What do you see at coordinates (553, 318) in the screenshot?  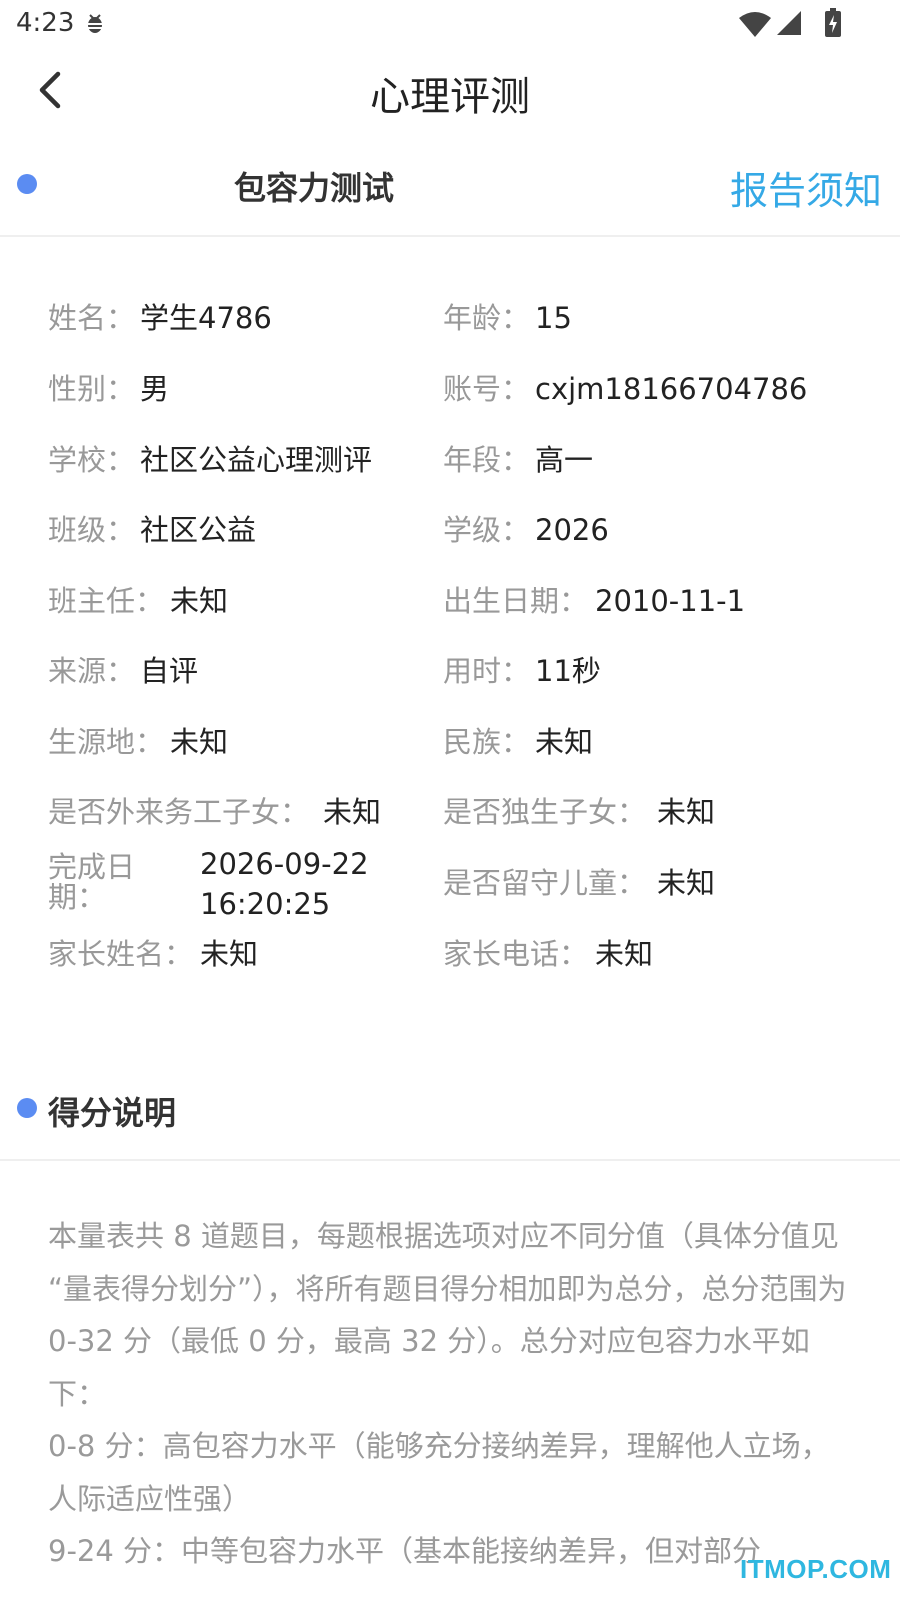 I see `info-value: 15` at bounding box center [553, 318].